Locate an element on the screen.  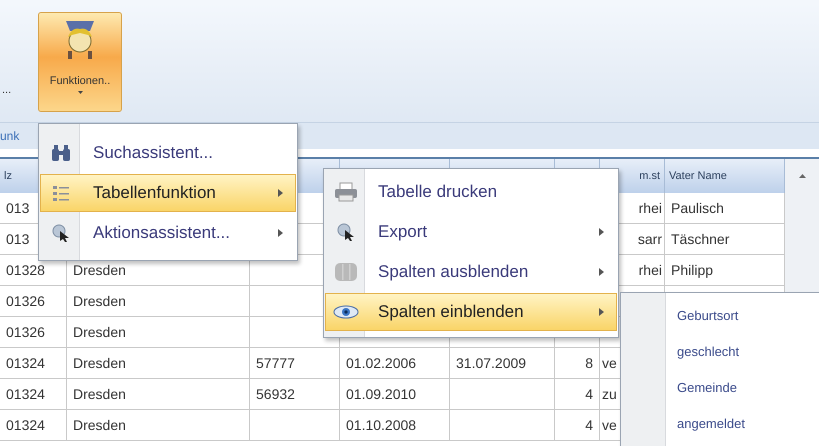
table-cell: 01.10.2008 is located at coordinates (395, 425).